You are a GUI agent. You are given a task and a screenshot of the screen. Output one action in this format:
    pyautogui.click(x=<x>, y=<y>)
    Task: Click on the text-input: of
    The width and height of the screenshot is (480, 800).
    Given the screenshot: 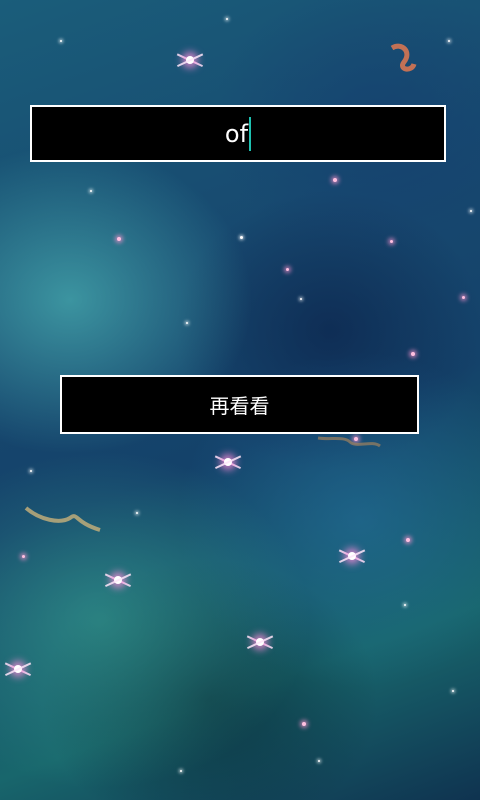 What is the action you would take?
    pyautogui.click(x=238, y=133)
    